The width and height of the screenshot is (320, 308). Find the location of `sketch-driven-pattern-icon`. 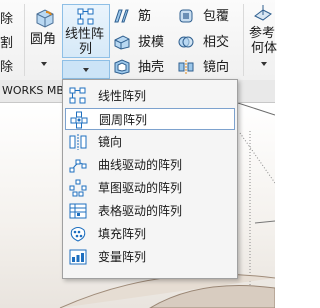

sketch-driven-pattern-icon is located at coordinates (78, 188).